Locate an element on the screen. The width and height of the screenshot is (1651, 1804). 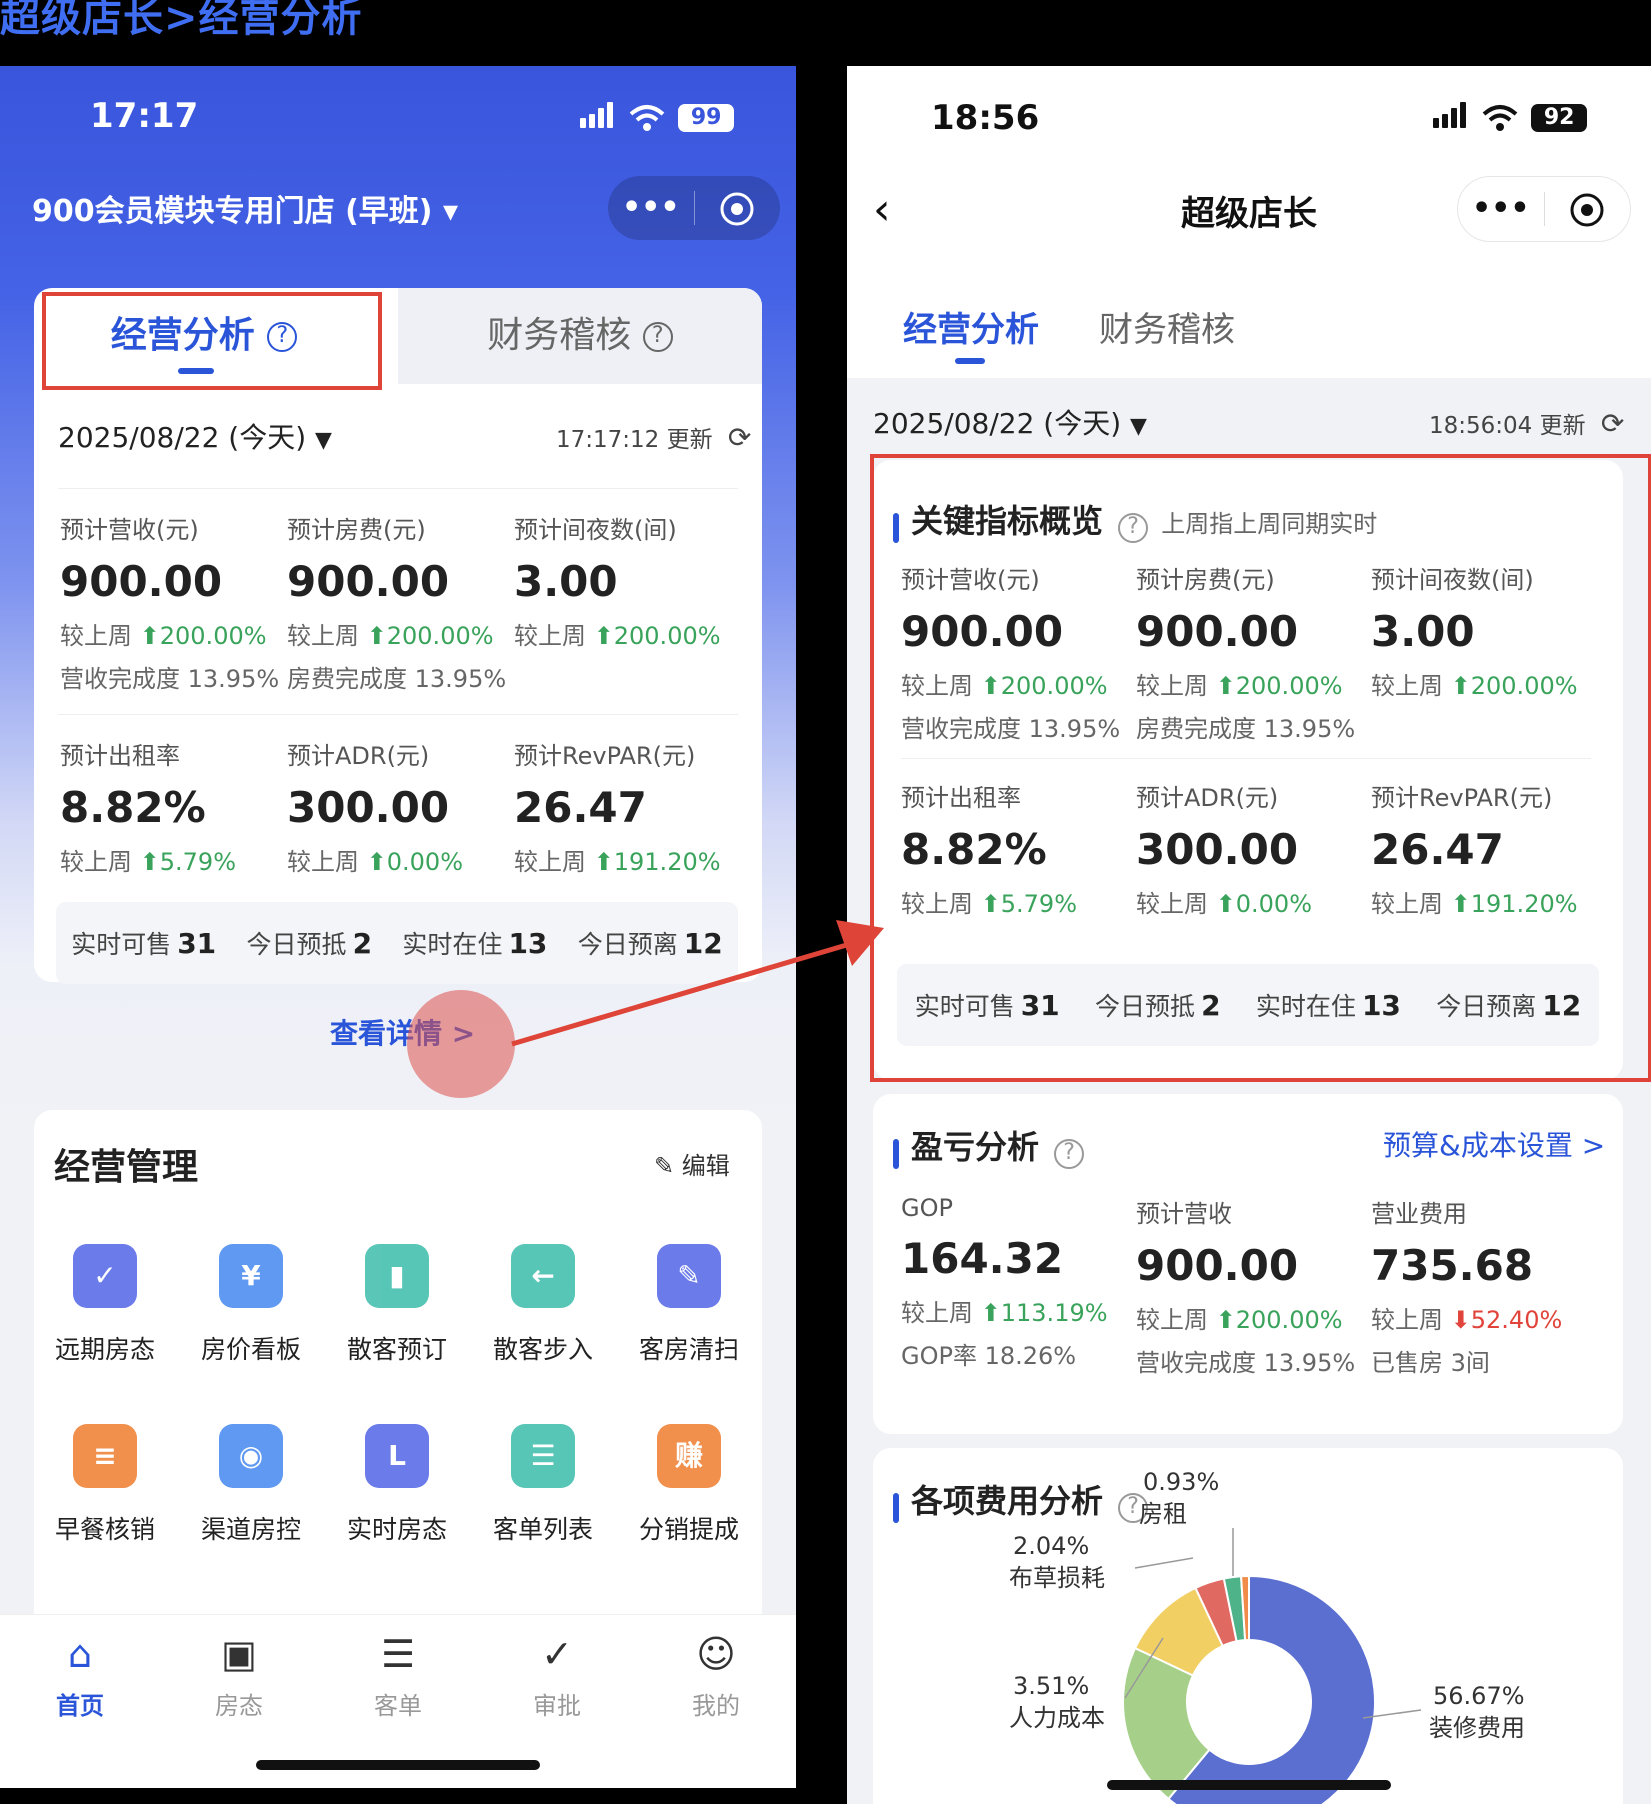
mgmt-item: 赚分销提成 is located at coordinates (689, 1485).